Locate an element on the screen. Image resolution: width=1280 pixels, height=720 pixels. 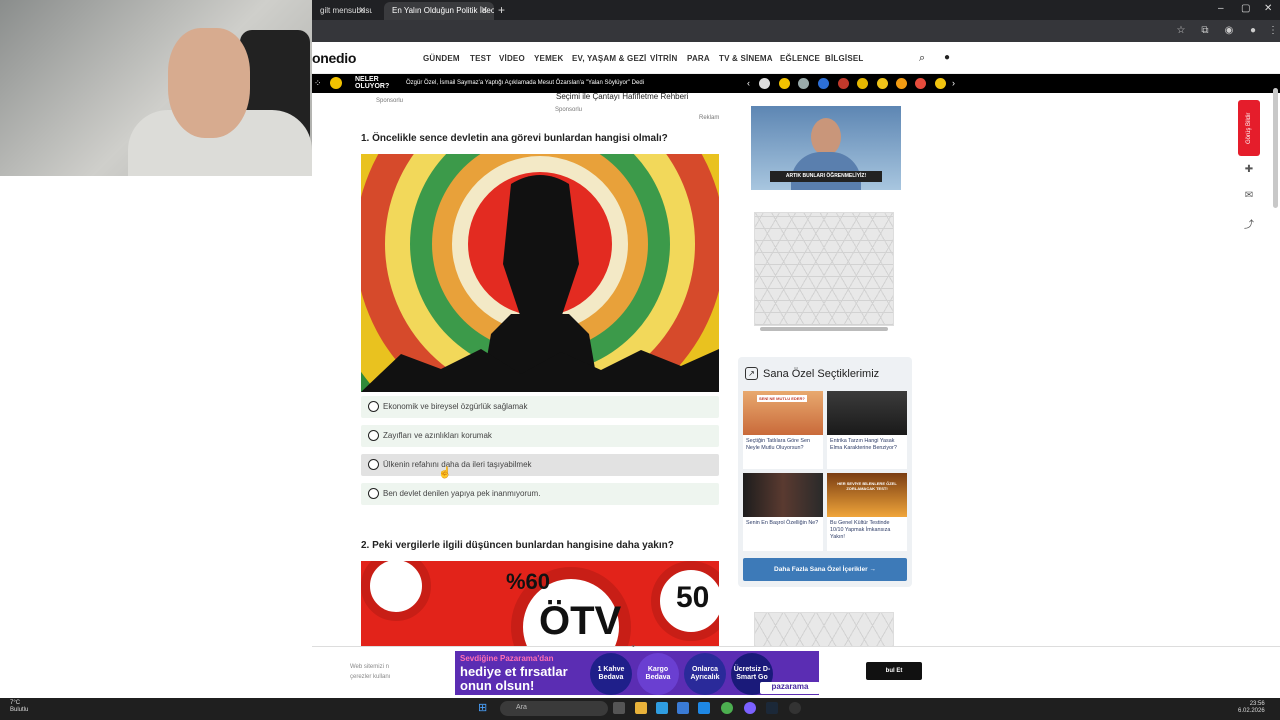
question-2-image: %60 ÖTV 50 is located at coordinates (540, 603).